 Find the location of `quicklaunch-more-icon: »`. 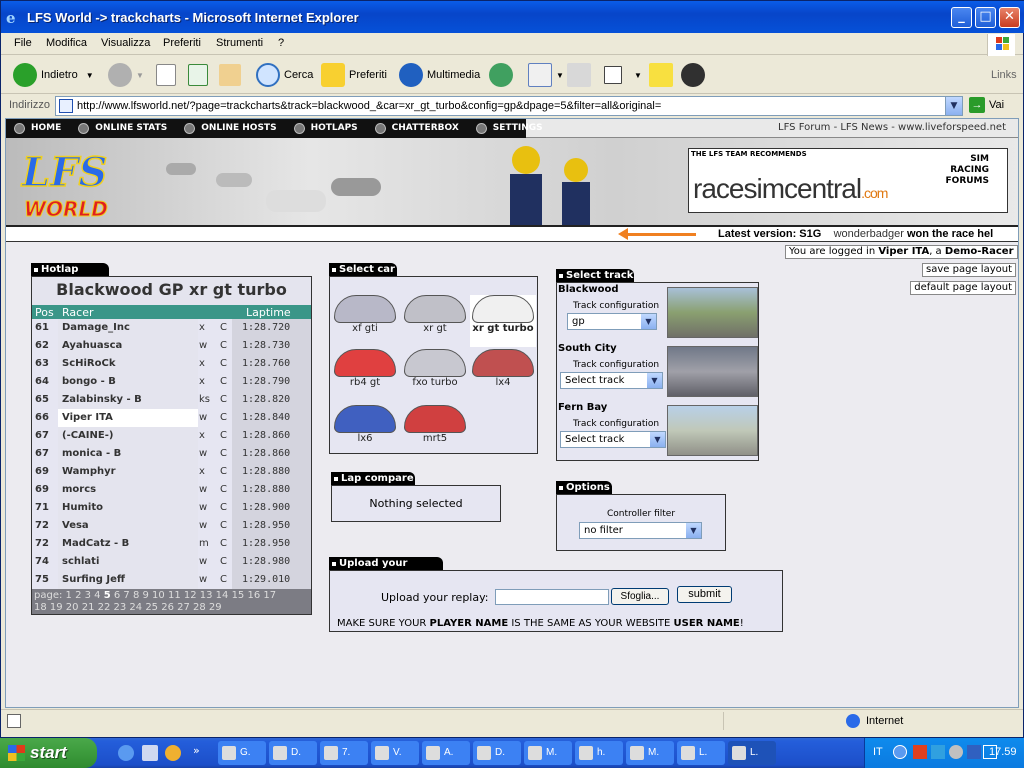

quicklaunch-more-icon: » is located at coordinates (196, 750).